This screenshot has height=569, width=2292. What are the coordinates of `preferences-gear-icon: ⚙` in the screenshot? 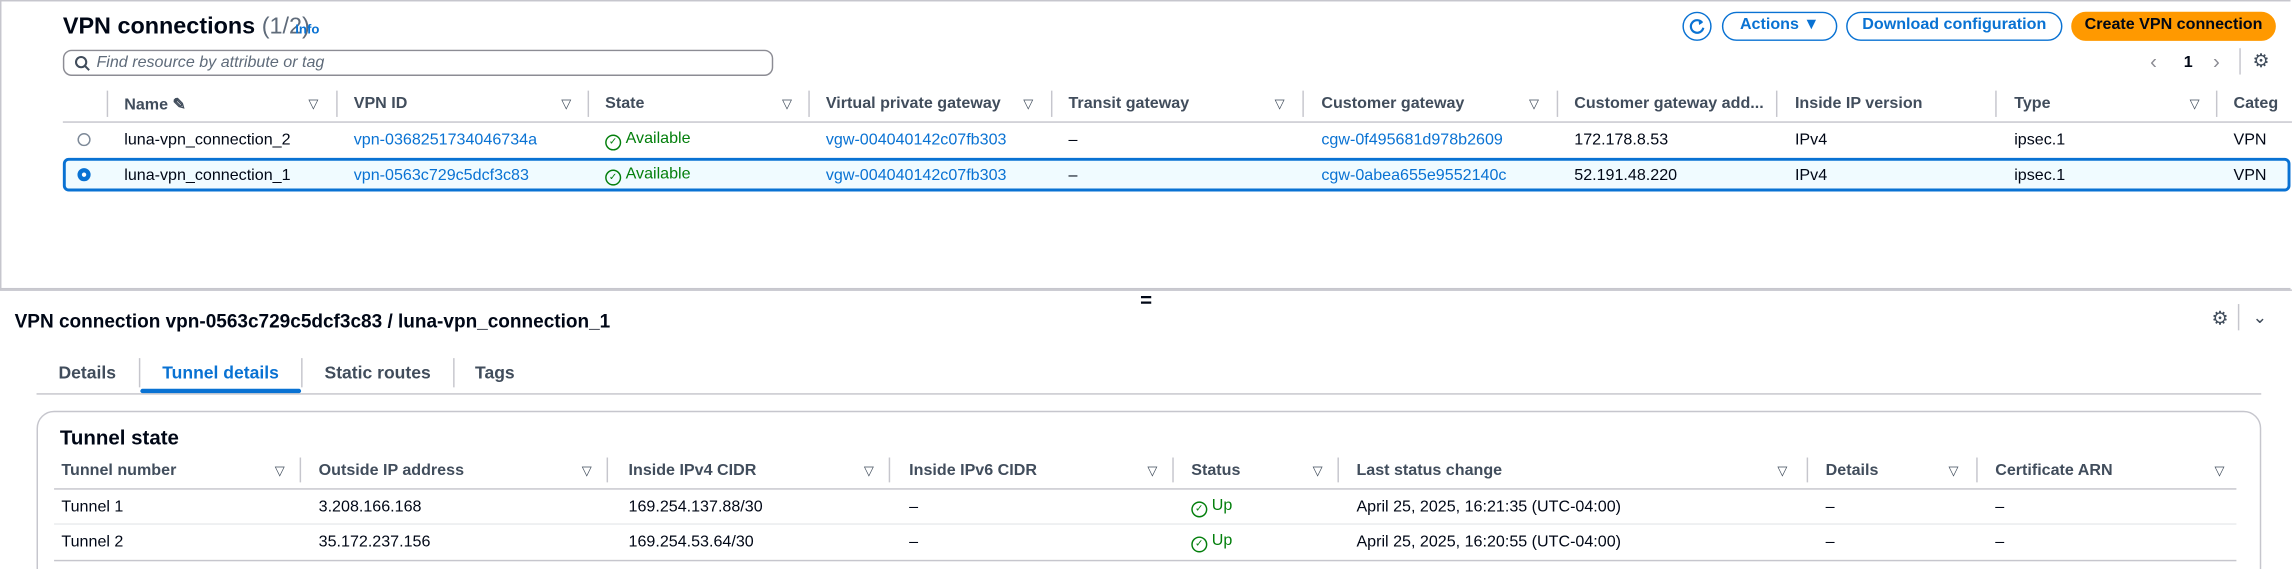 It's located at (2260, 61).